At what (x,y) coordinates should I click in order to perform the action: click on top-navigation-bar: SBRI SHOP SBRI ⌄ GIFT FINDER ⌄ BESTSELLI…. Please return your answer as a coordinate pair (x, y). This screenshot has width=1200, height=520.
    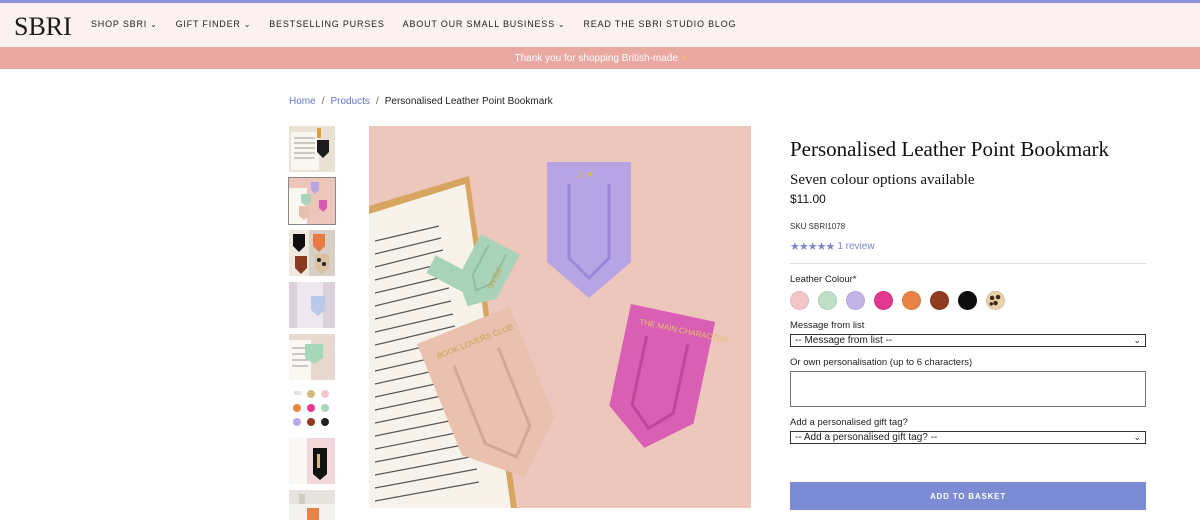
    Looking at the image, I should click on (600, 23).